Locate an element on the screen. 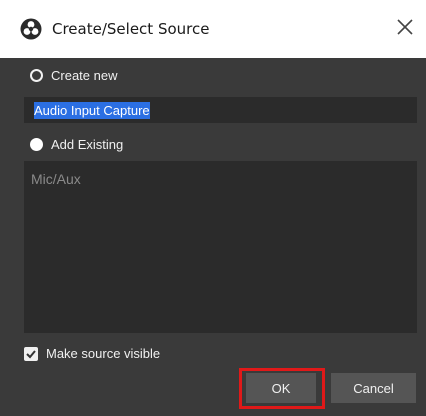 The image size is (426, 416). source-name-input: Audio Input Capture is located at coordinates (220, 110).